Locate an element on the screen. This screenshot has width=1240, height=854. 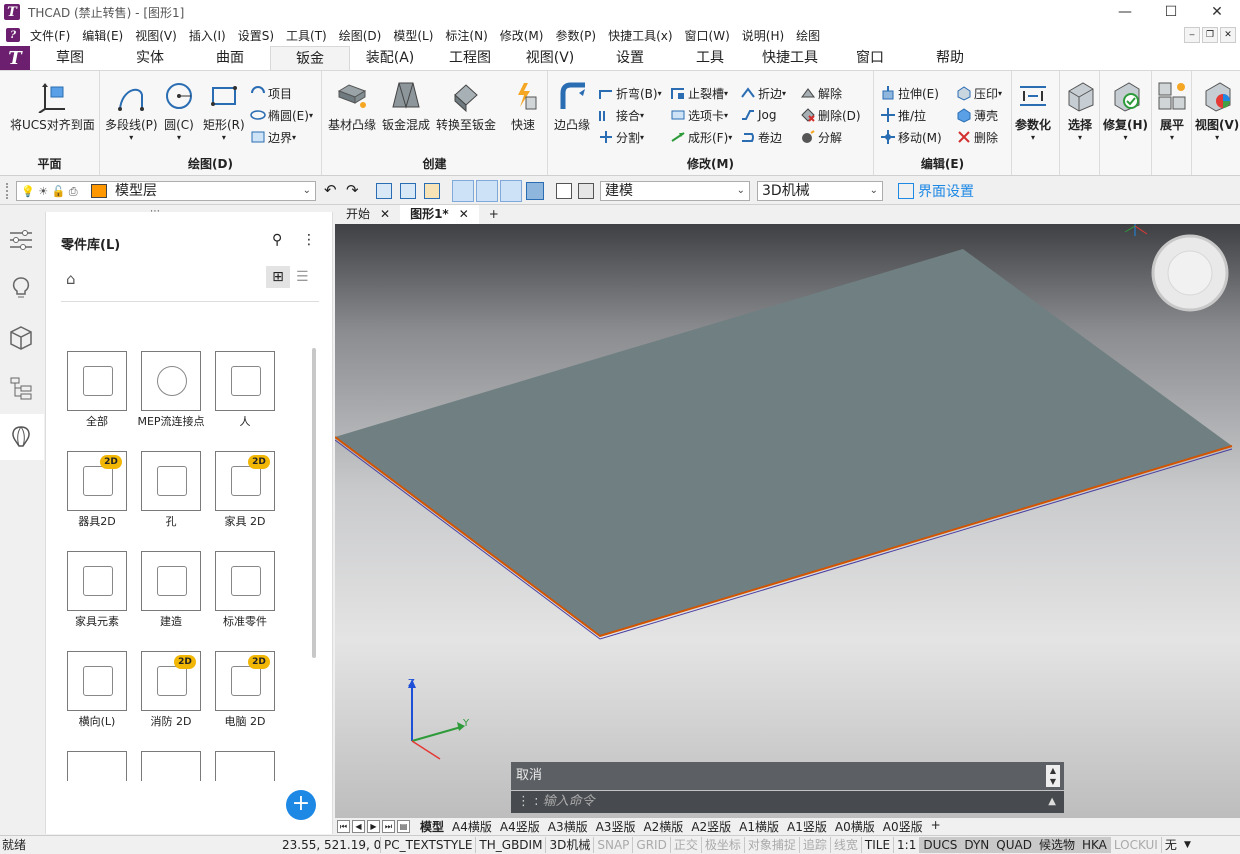
mdi-minimize-button: ‒ is located at coordinates (1192, 35).